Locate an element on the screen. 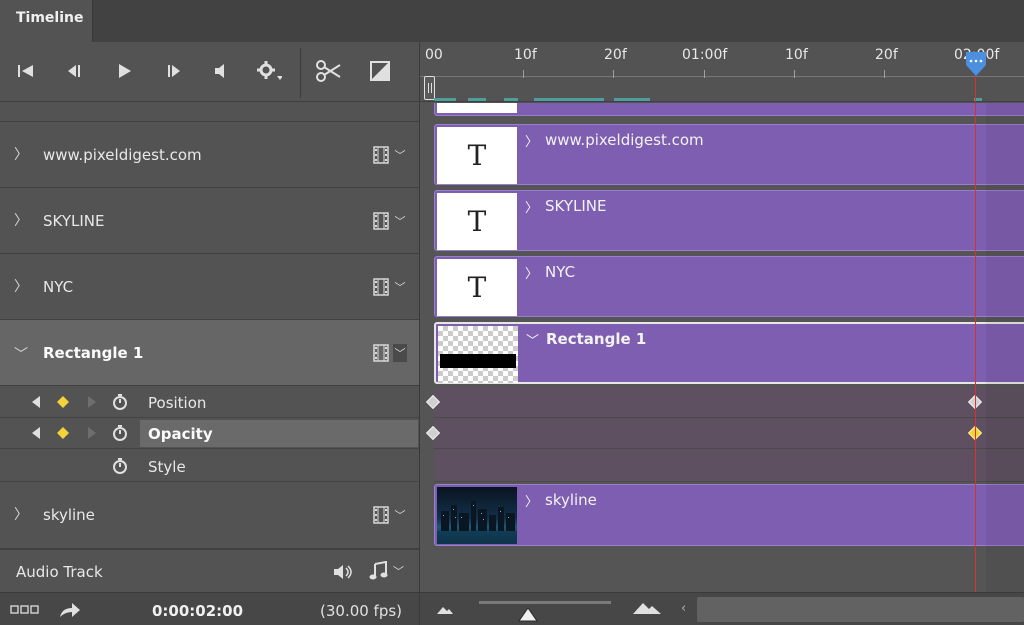 The image size is (1024, 625). frame-rate: (30.00 fps) is located at coordinates (361, 611).